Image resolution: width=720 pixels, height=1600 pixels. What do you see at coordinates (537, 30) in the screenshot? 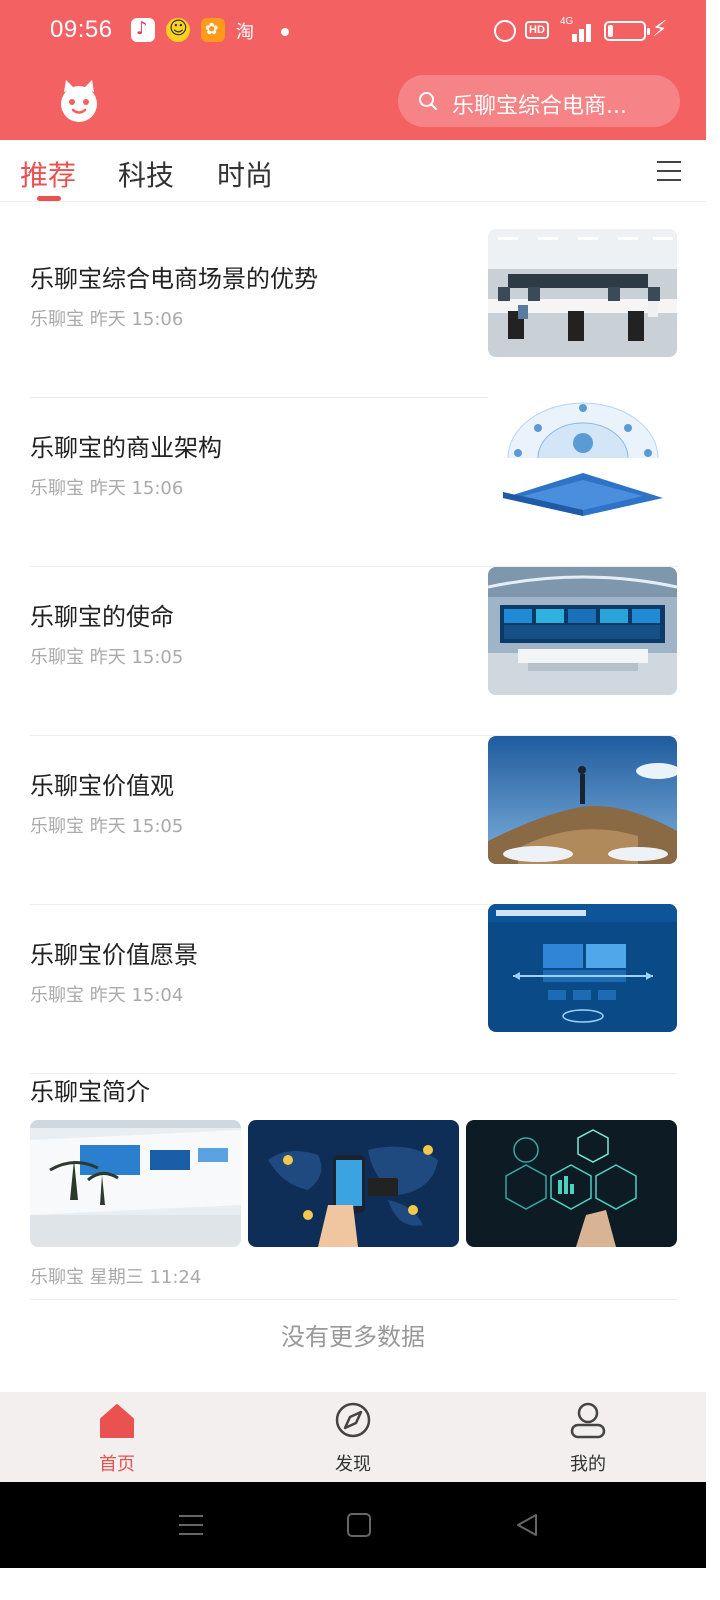
I see `hd-icon: HD` at bounding box center [537, 30].